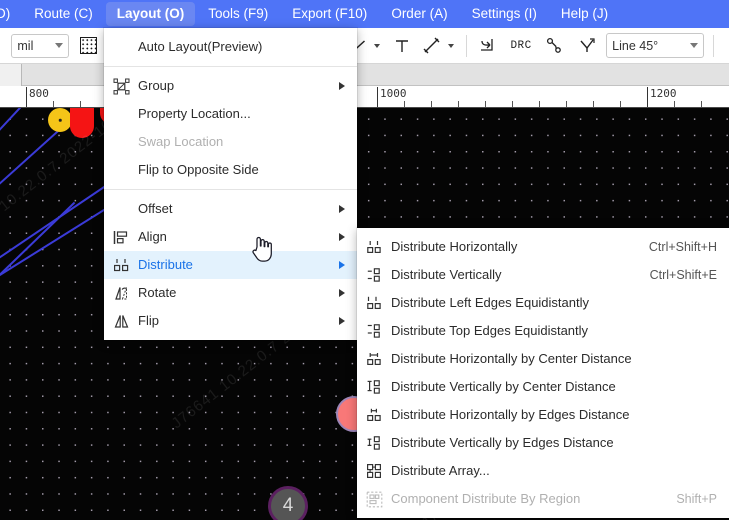 Image resolution: width=729 pixels, height=520 pixels. What do you see at coordinates (60, 120) in the screenshot?
I see `pad-yellow` at bounding box center [60, 120].